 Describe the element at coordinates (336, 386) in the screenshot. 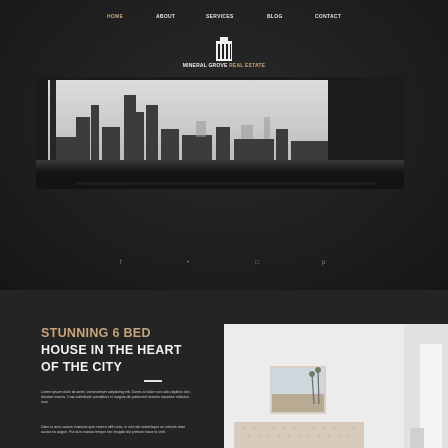

I see `interior-bedroom-photo` at that location.